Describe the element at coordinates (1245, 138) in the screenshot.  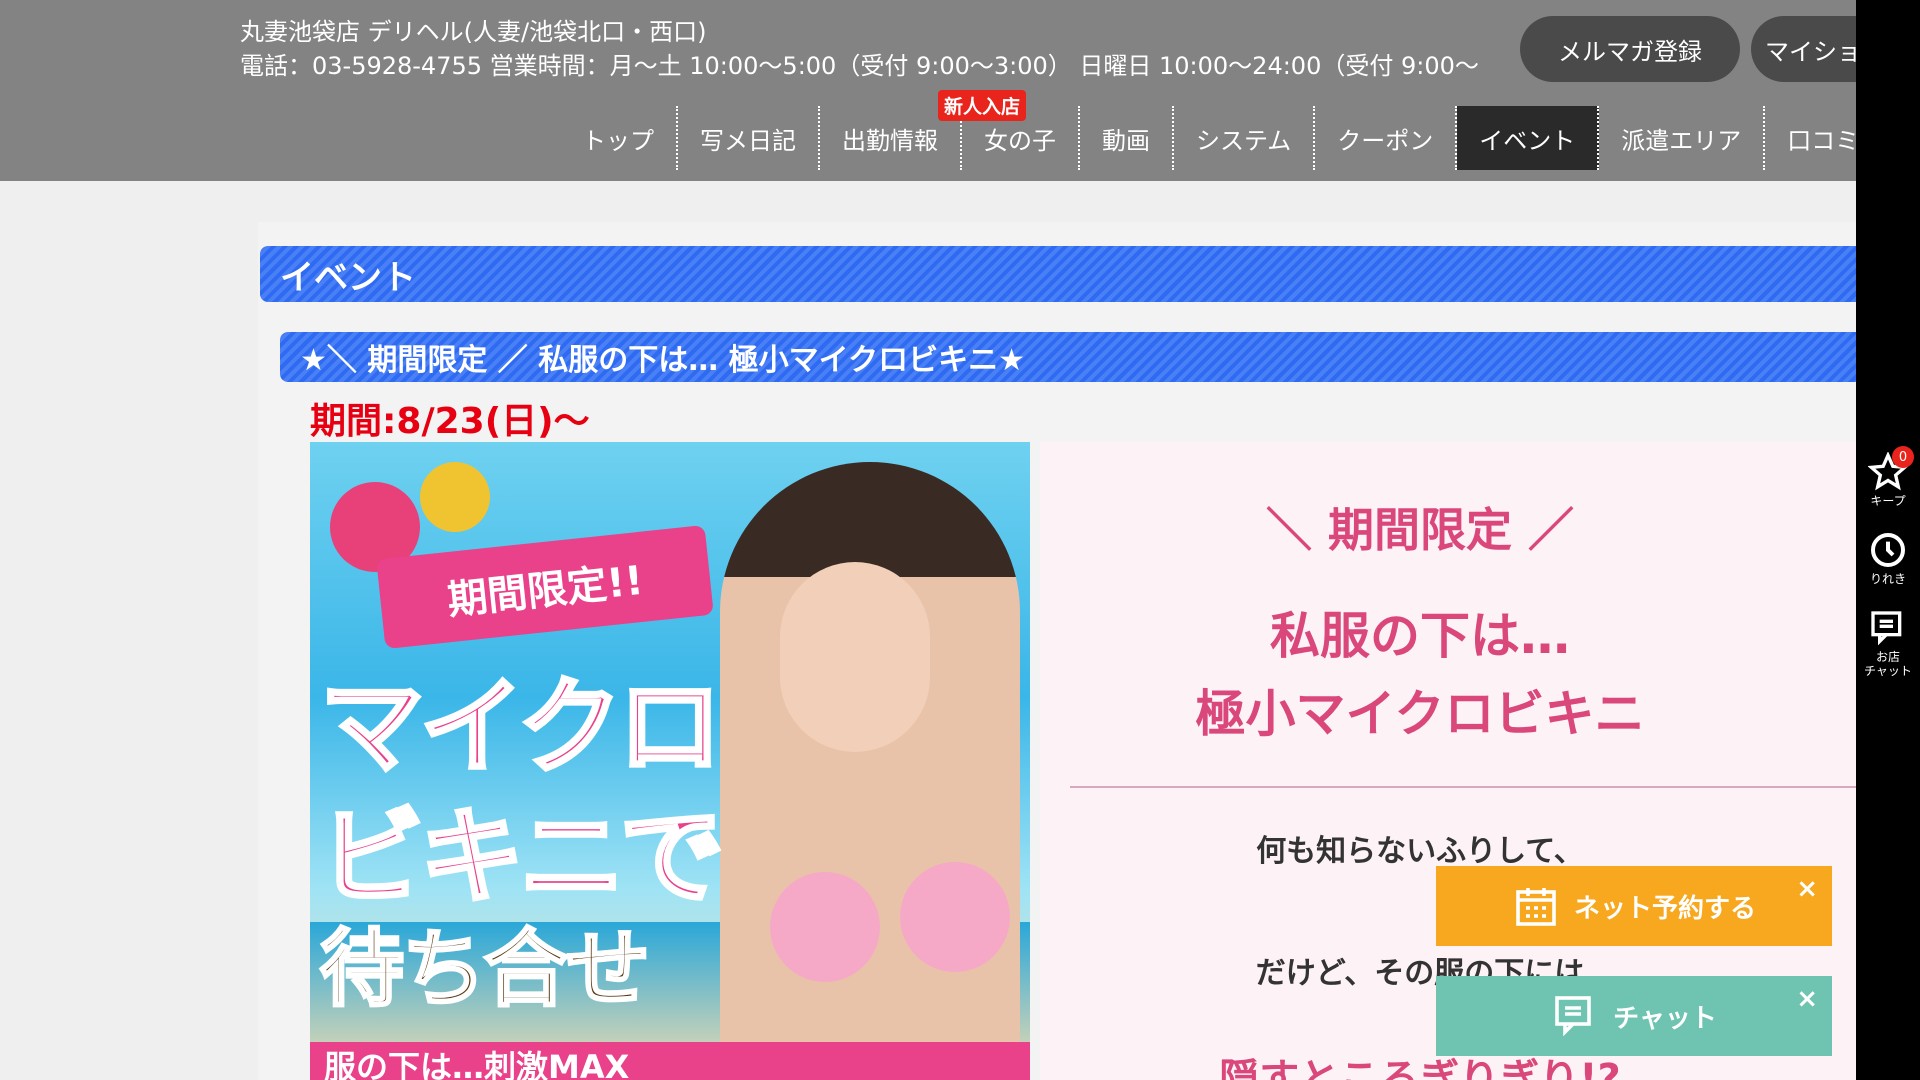
I see `nav-system: システム` at that location.